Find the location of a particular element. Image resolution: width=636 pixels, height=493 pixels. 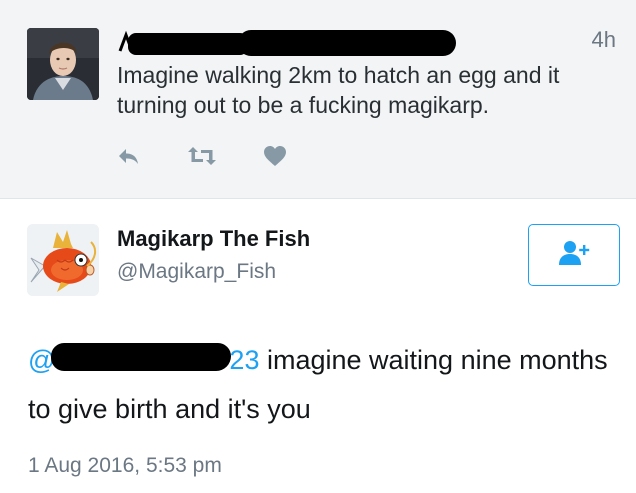

reply-display-name: Magikarp The Fish is located at coordinates (213, 239).